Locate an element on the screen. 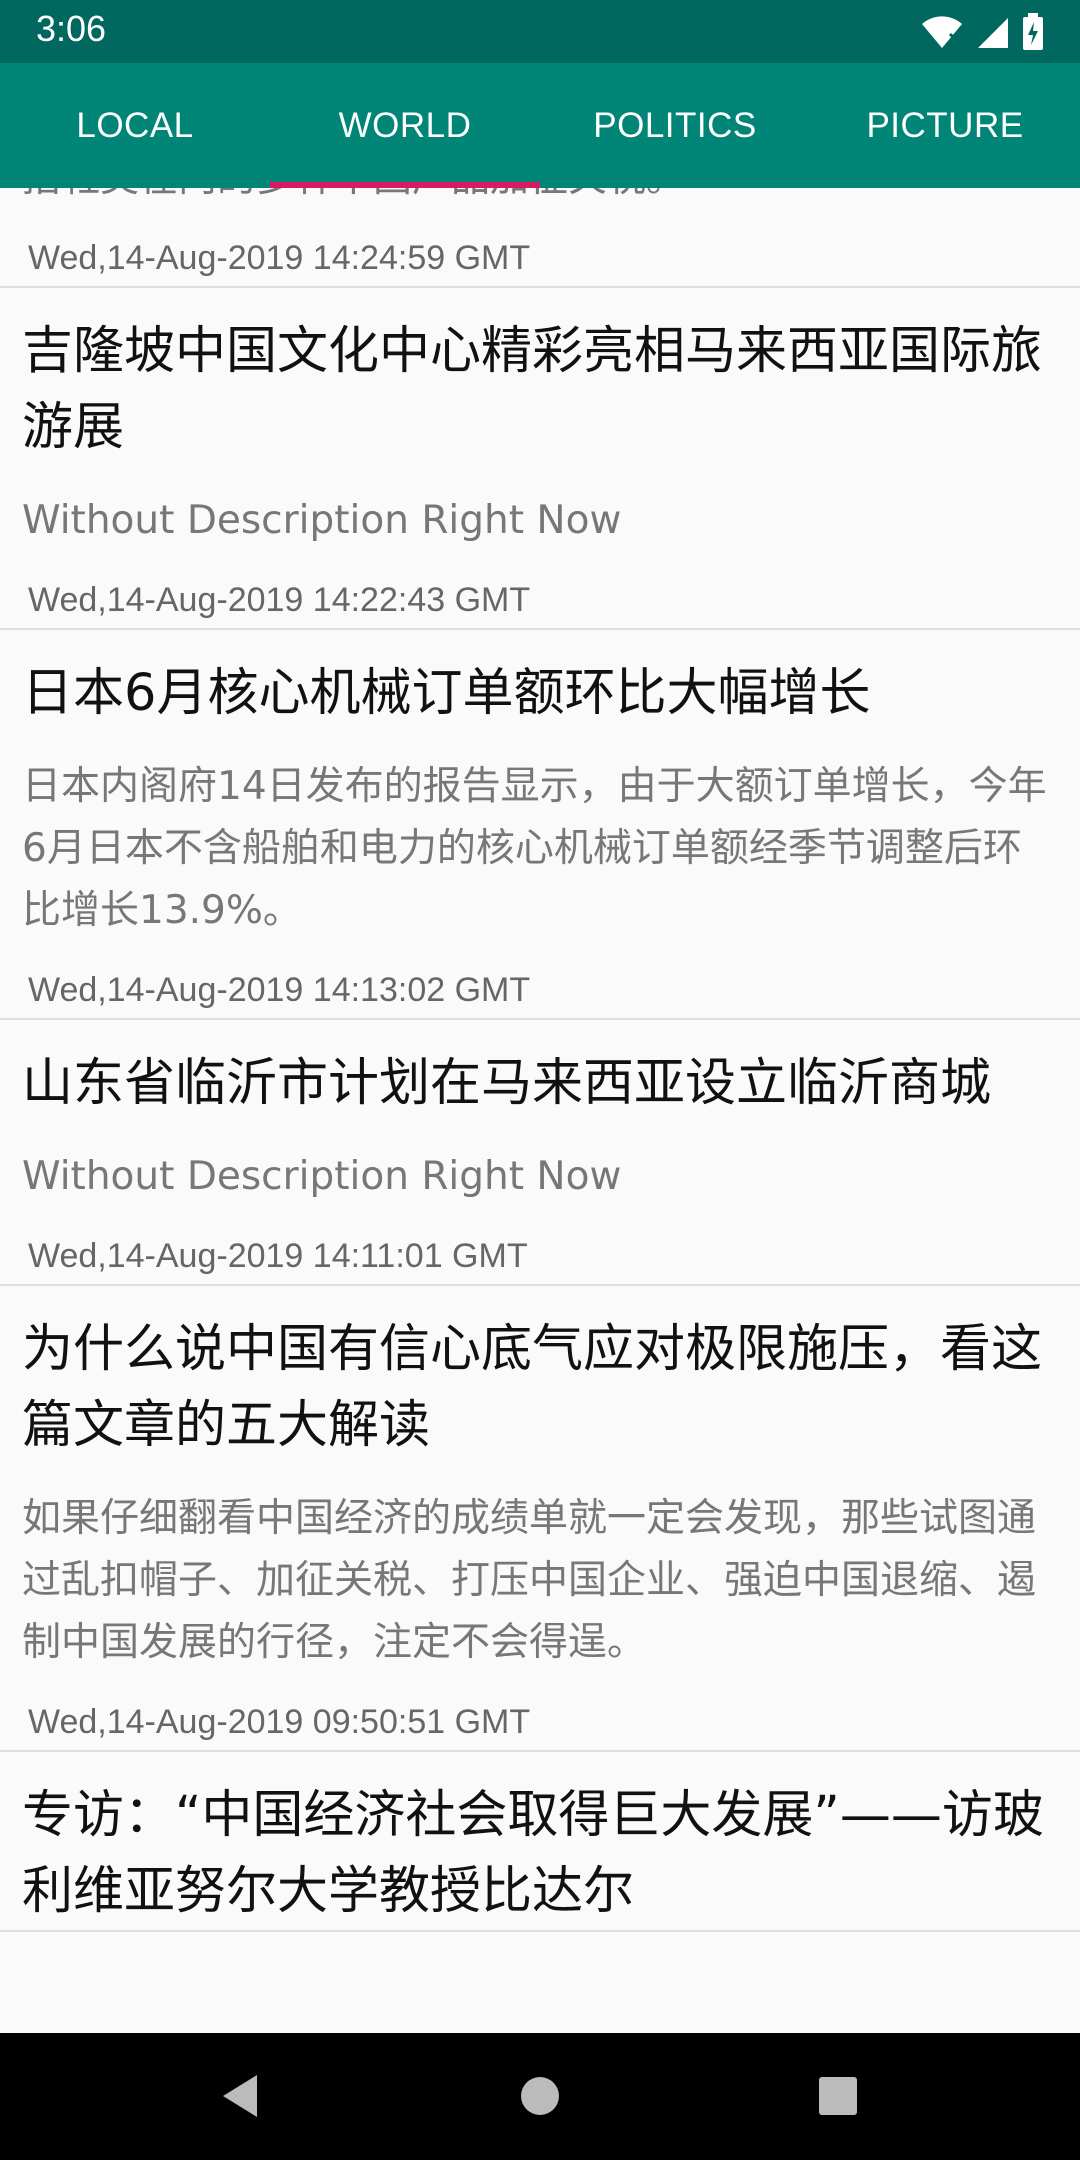 The image size is (1080, 2160). wifi-icon is located at coordinates (942, 32).